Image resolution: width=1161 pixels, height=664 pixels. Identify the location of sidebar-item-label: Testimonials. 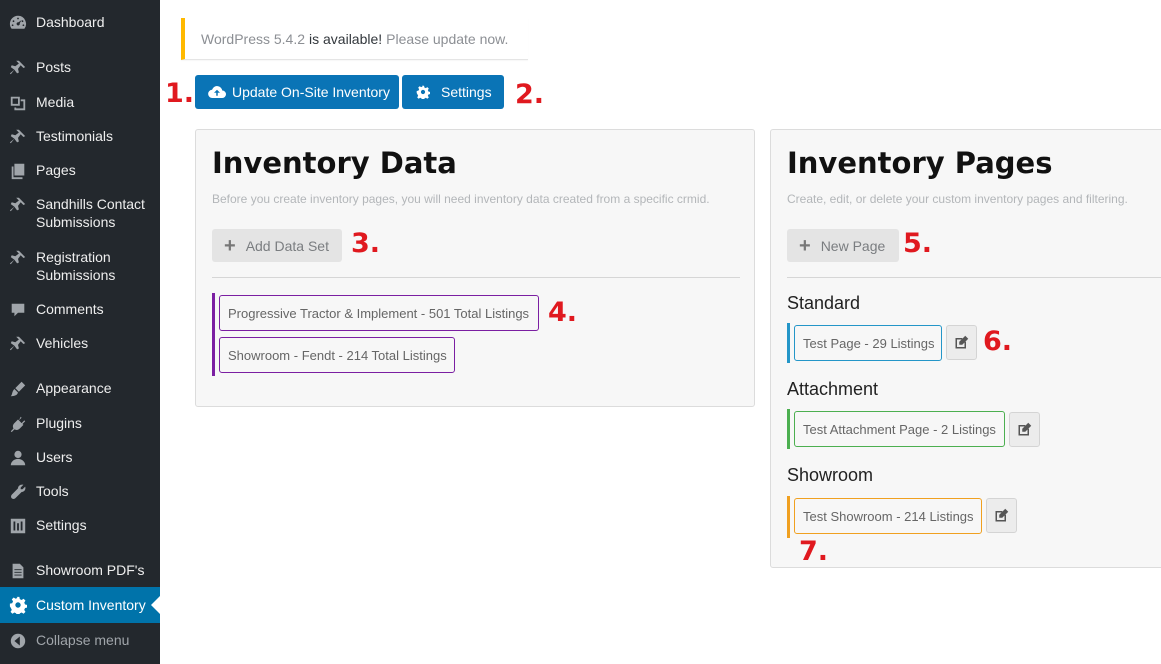
(75, 136).